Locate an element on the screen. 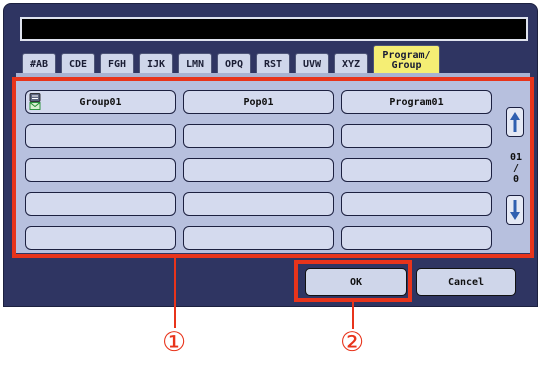 This screenshot has width=543, height=365. tab-xyz: XYZ is located at coordinates (351, 64).